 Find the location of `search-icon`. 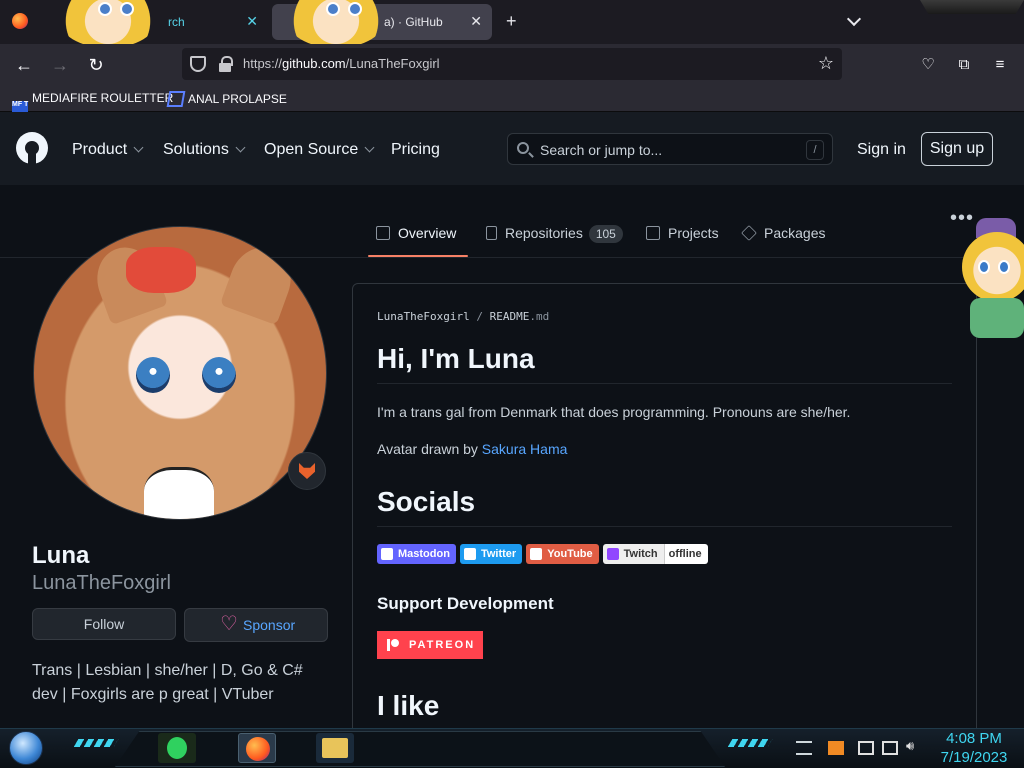

search-icon is located at coordinates (523, 148).